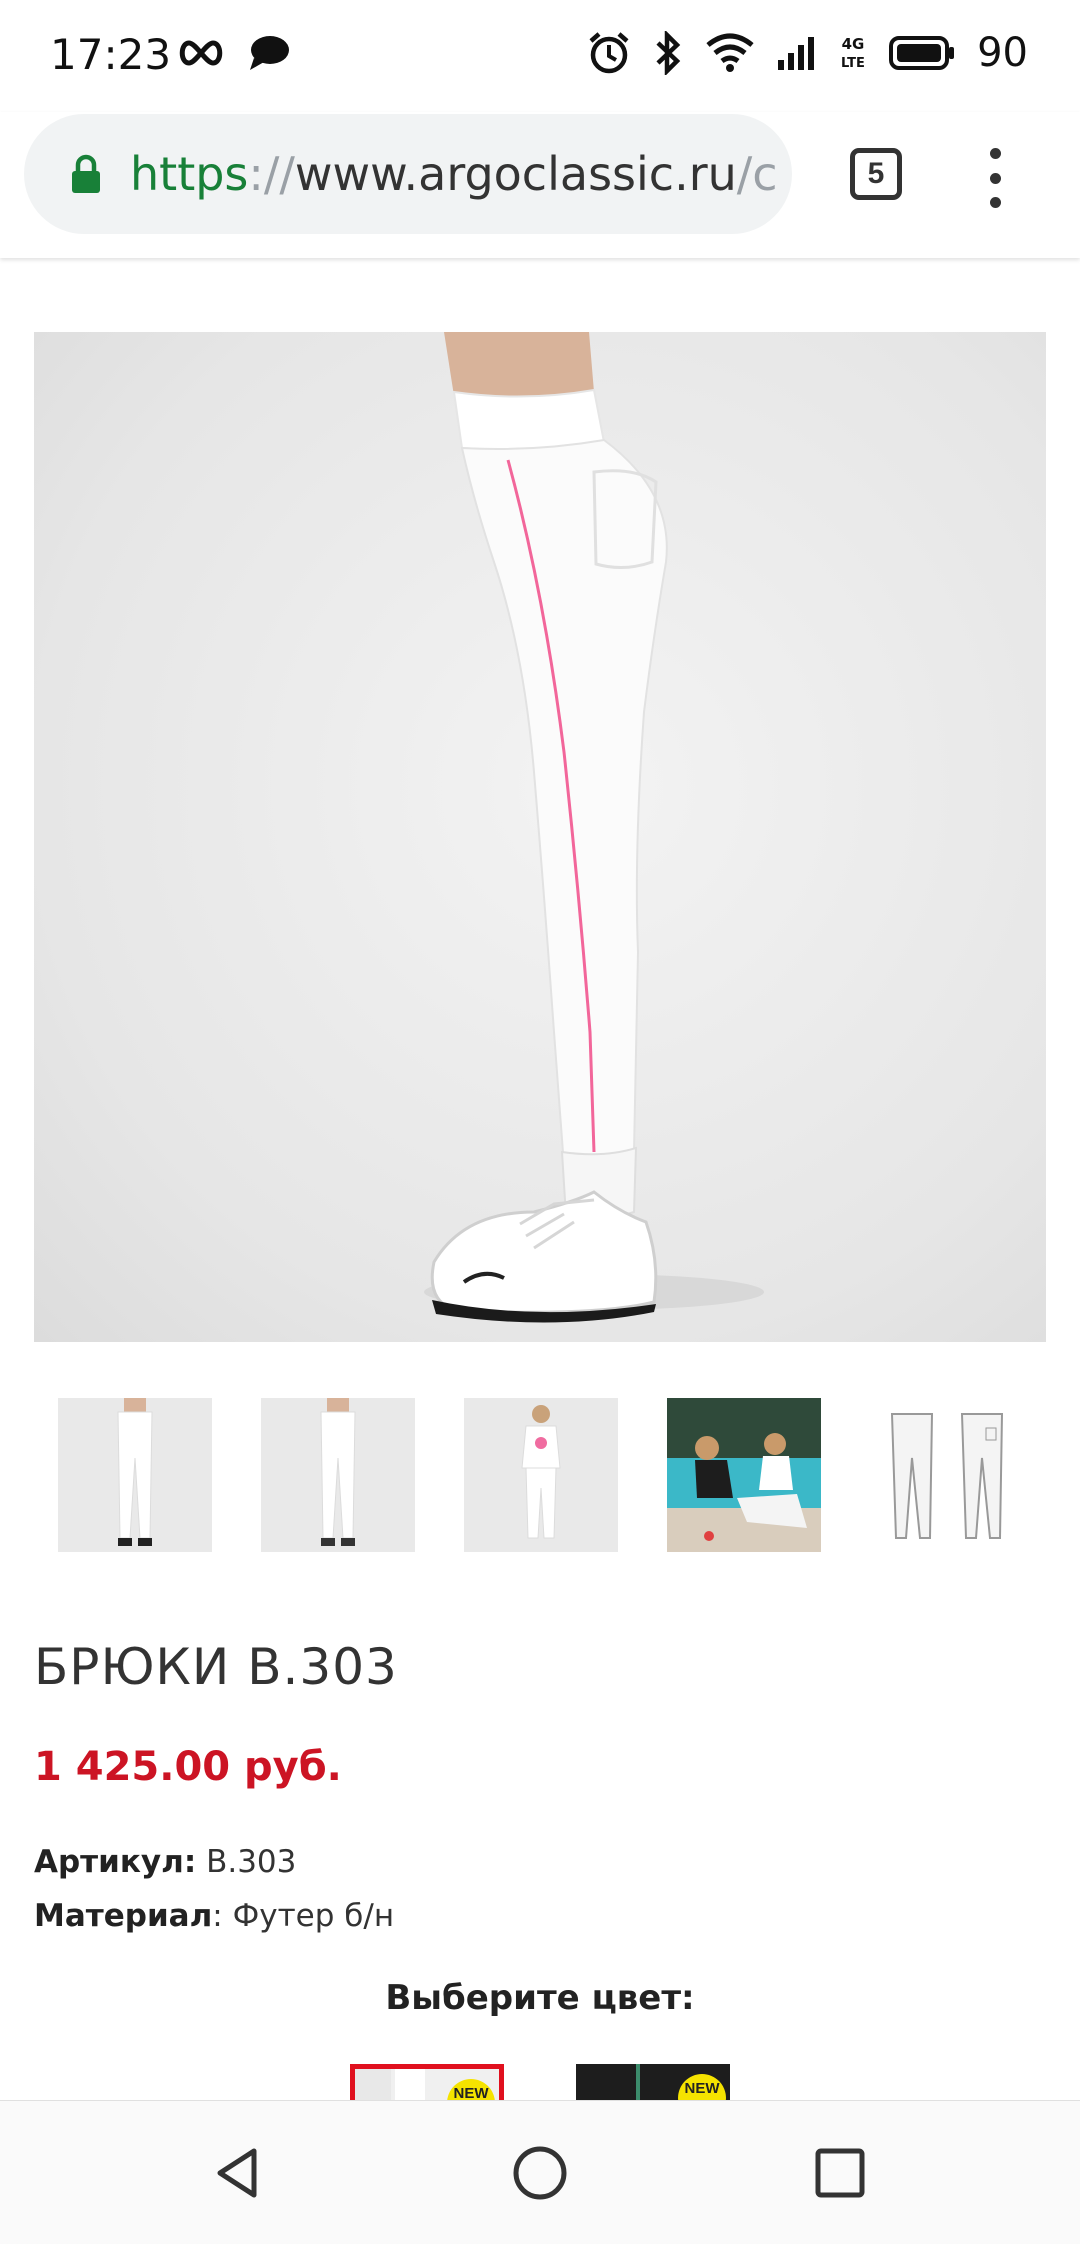  What do you see at coordinates (876, 174) in the screenshot?
I see `tab-switcher-button: 5` at bounding box center [876, 174].